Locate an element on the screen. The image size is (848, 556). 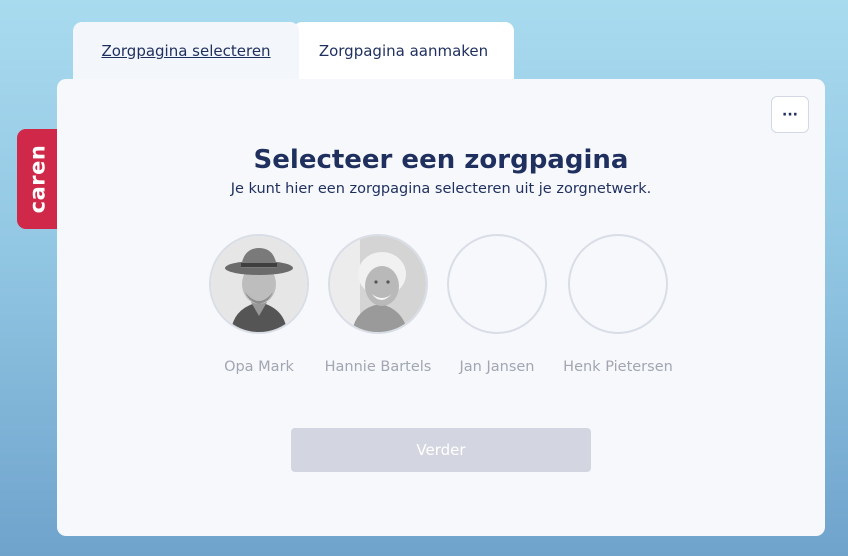
brand-name: caren is located at coordinates (37, 179).